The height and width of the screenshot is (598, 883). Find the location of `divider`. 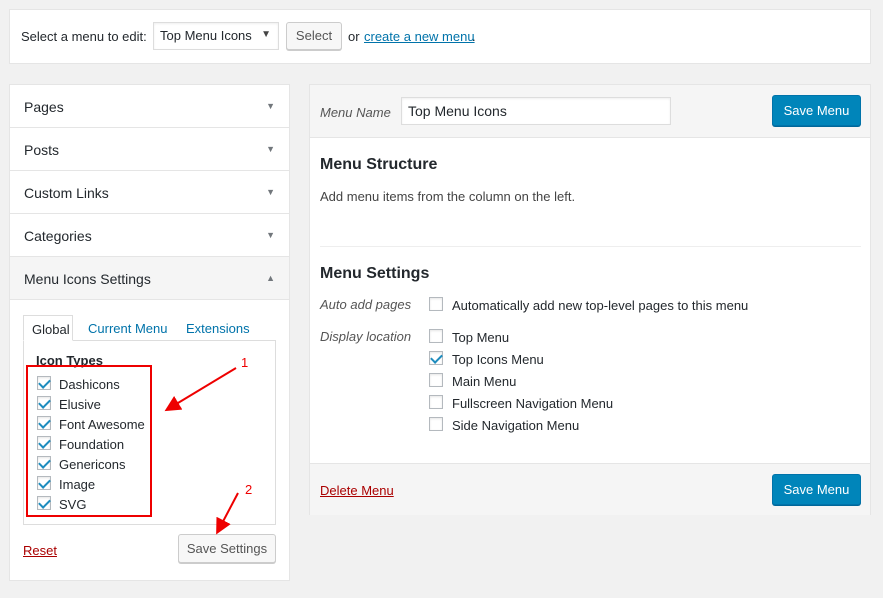

divider is located at coordinates (590, 246).